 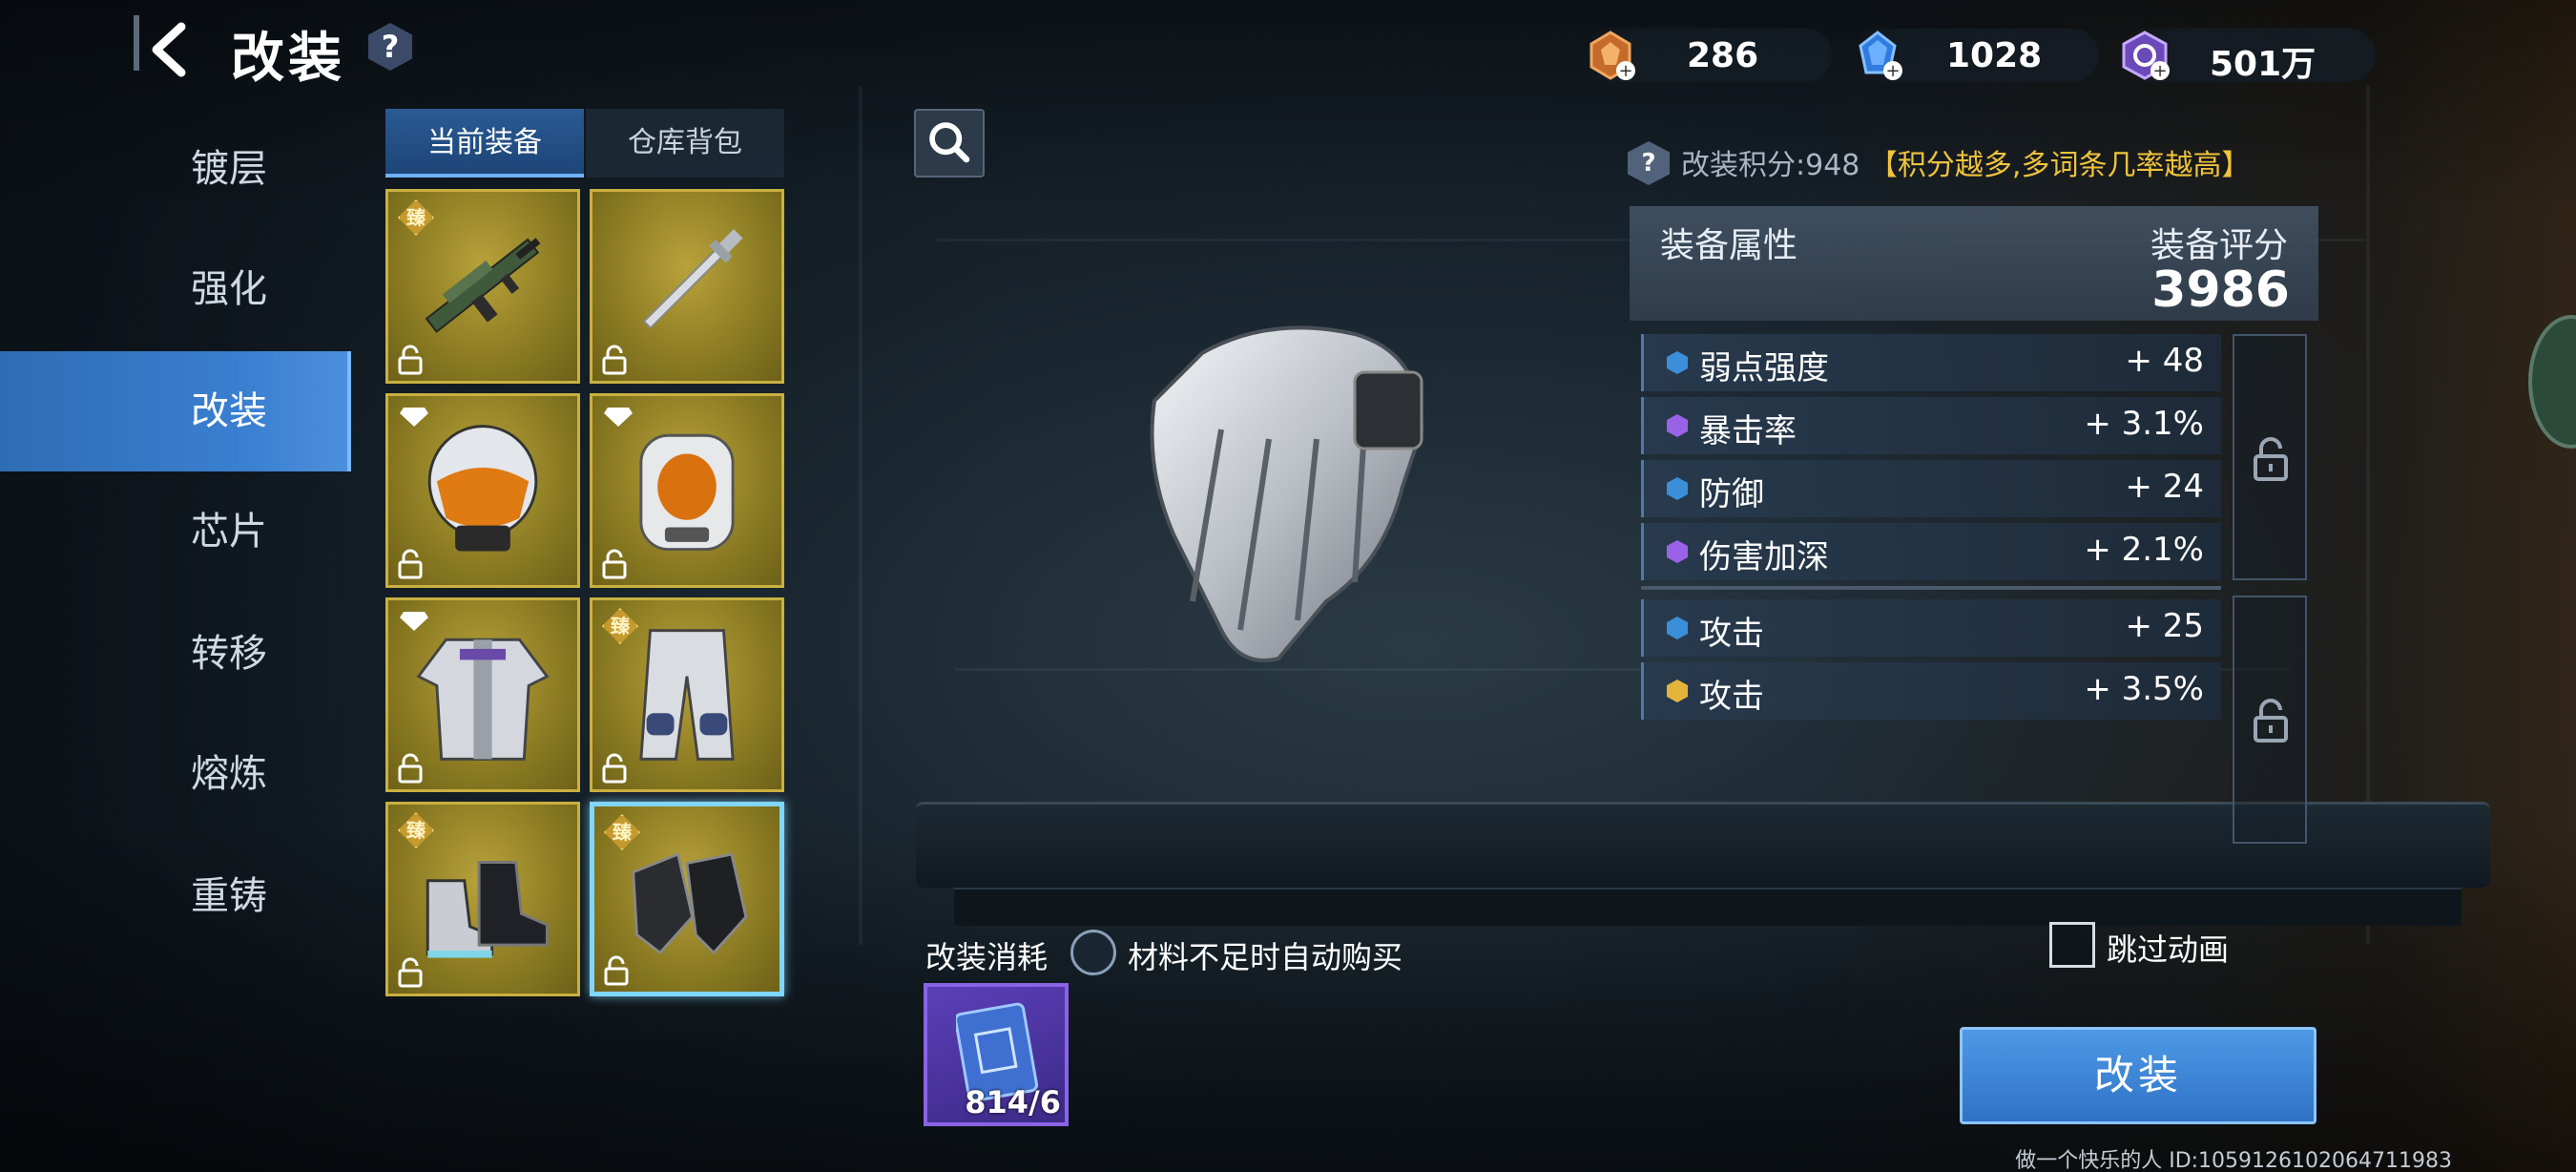 I want to click on sidebar-item-chip: 芯片, so click(x=175, y=531).